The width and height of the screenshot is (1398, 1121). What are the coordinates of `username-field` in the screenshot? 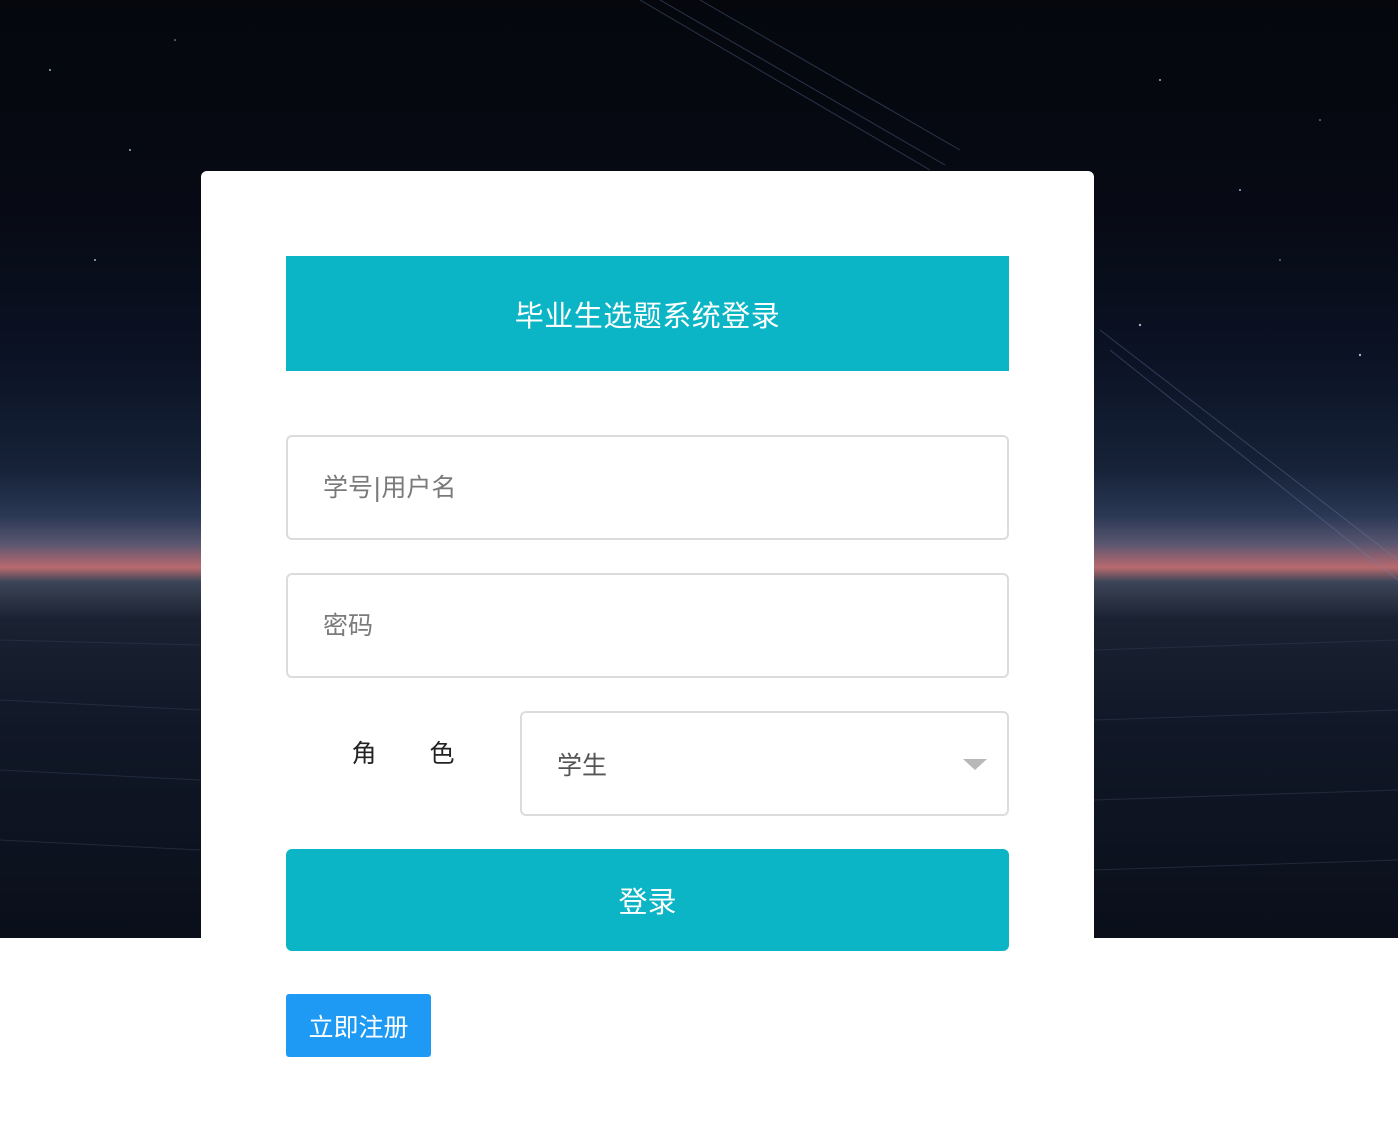 It's located at (647, 487).